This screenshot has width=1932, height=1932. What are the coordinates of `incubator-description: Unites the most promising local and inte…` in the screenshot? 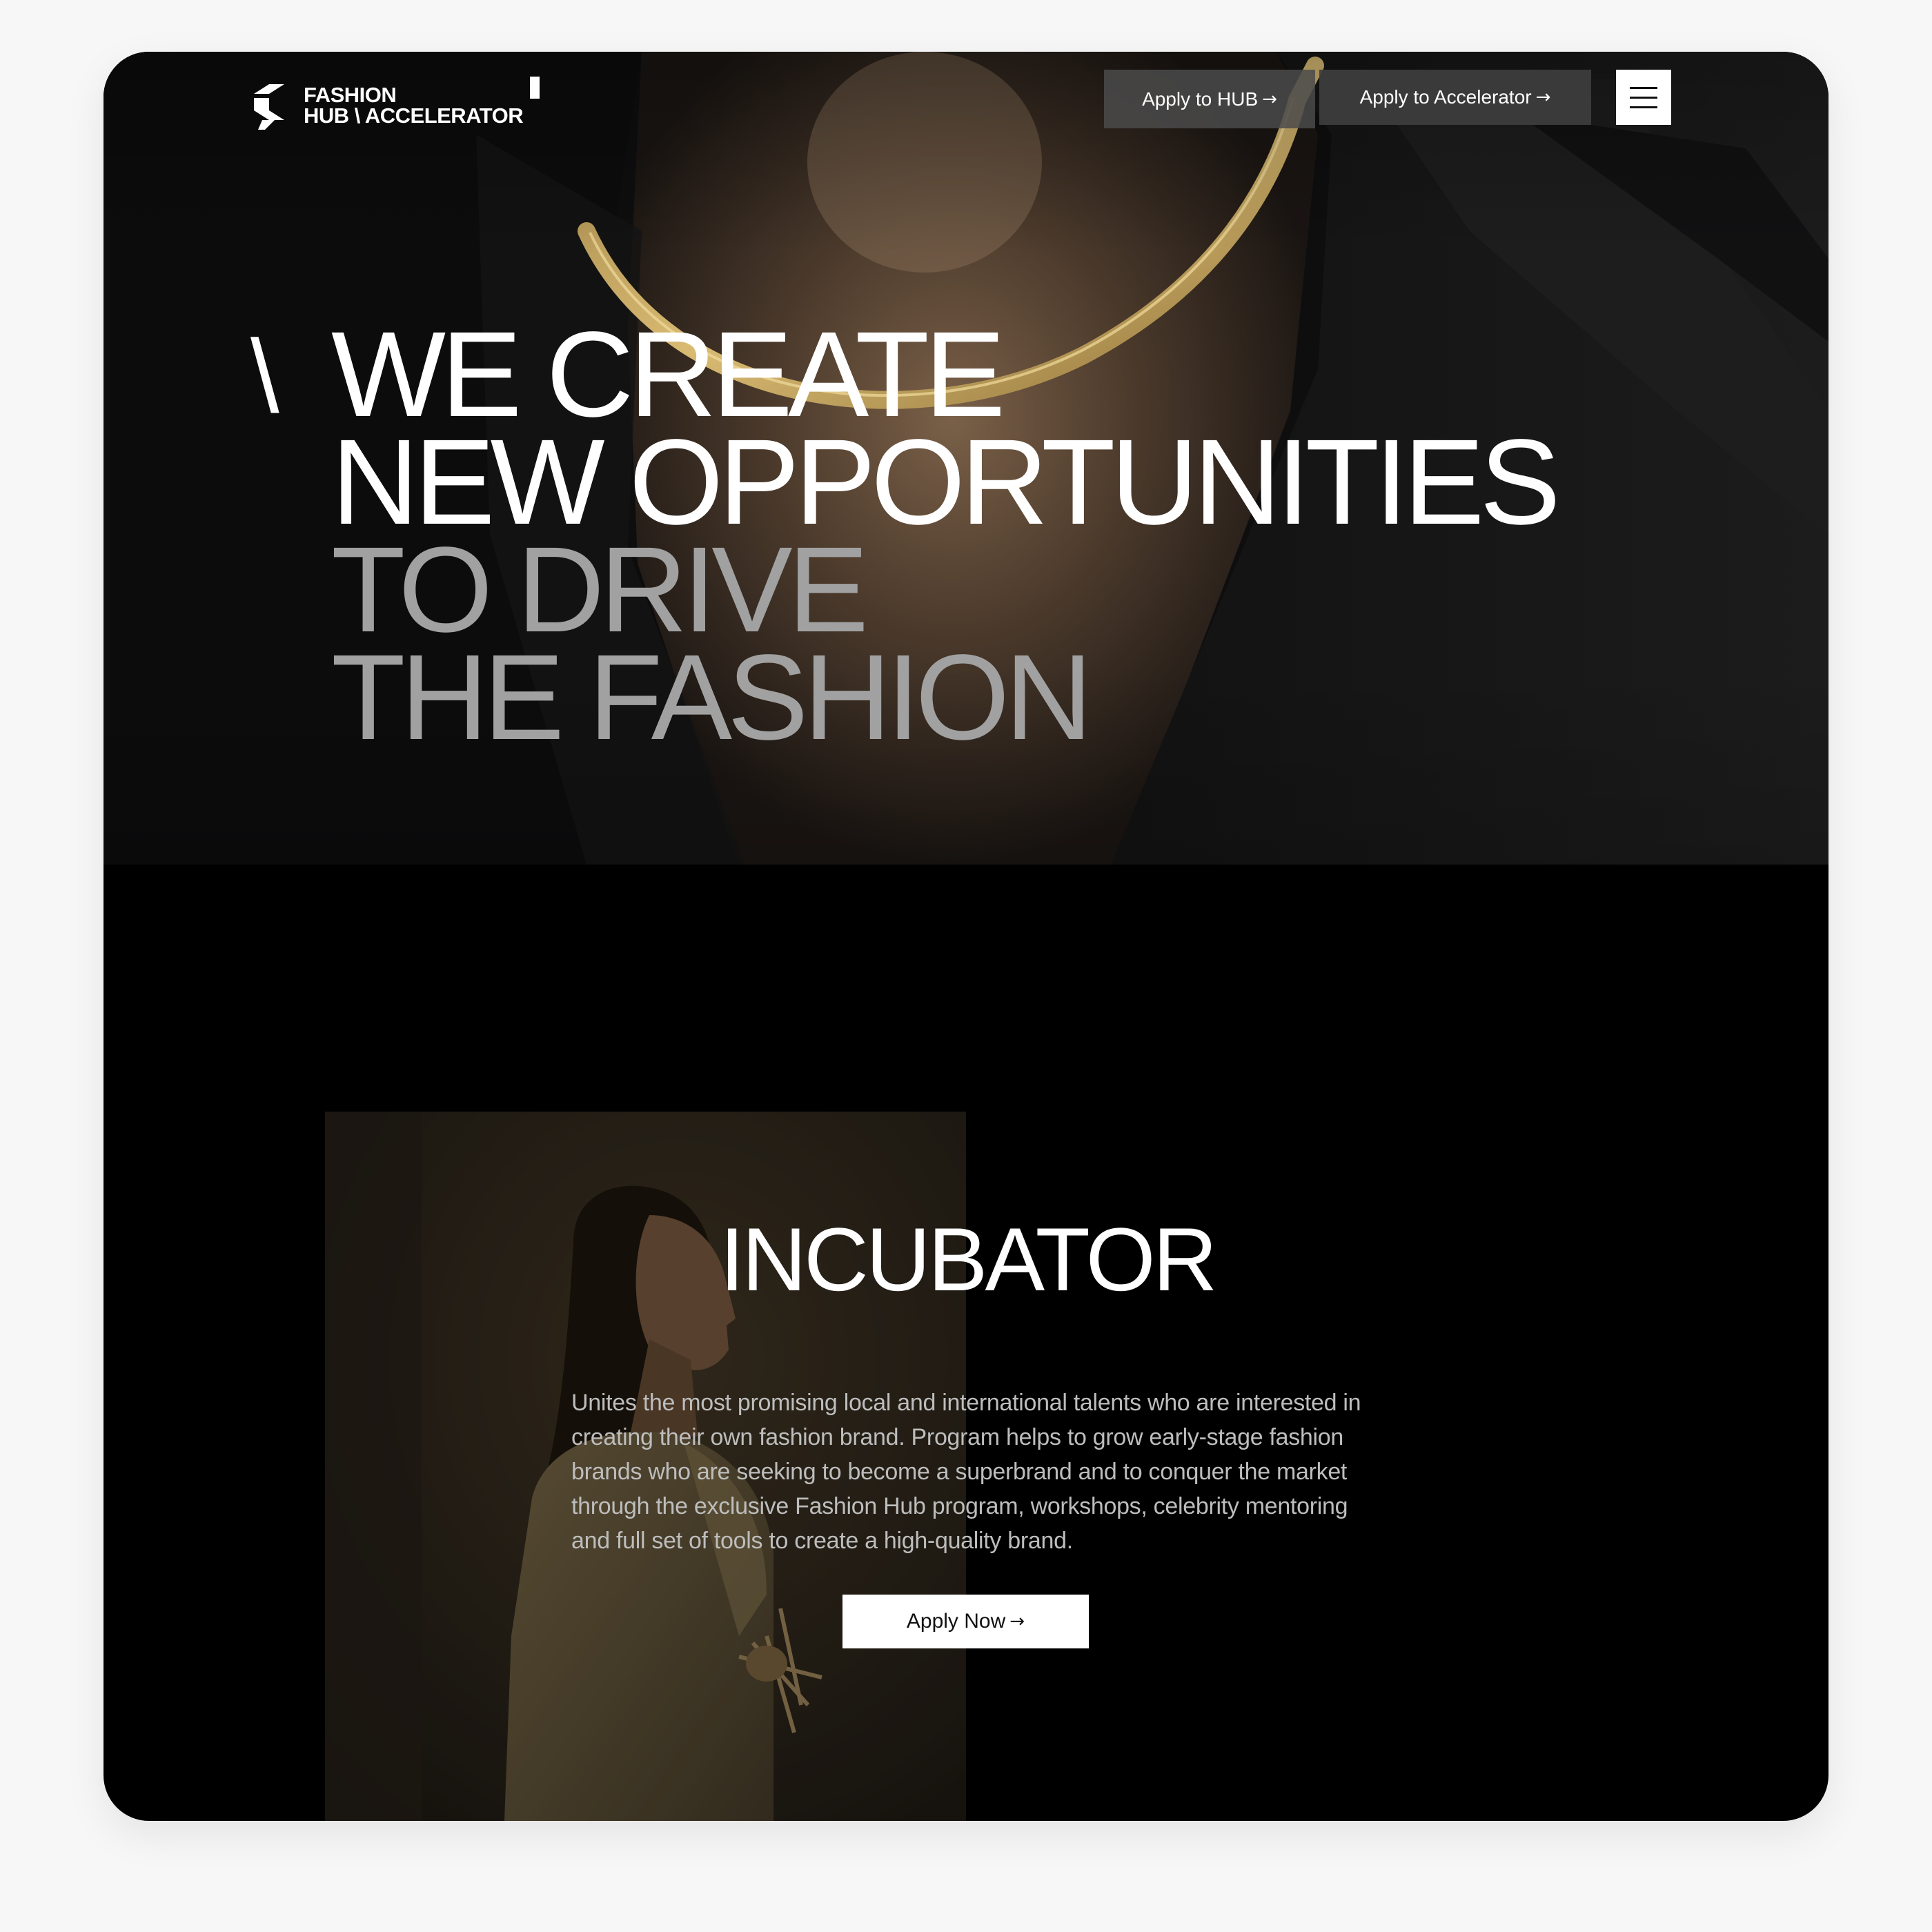 It's located at (966, 1472).